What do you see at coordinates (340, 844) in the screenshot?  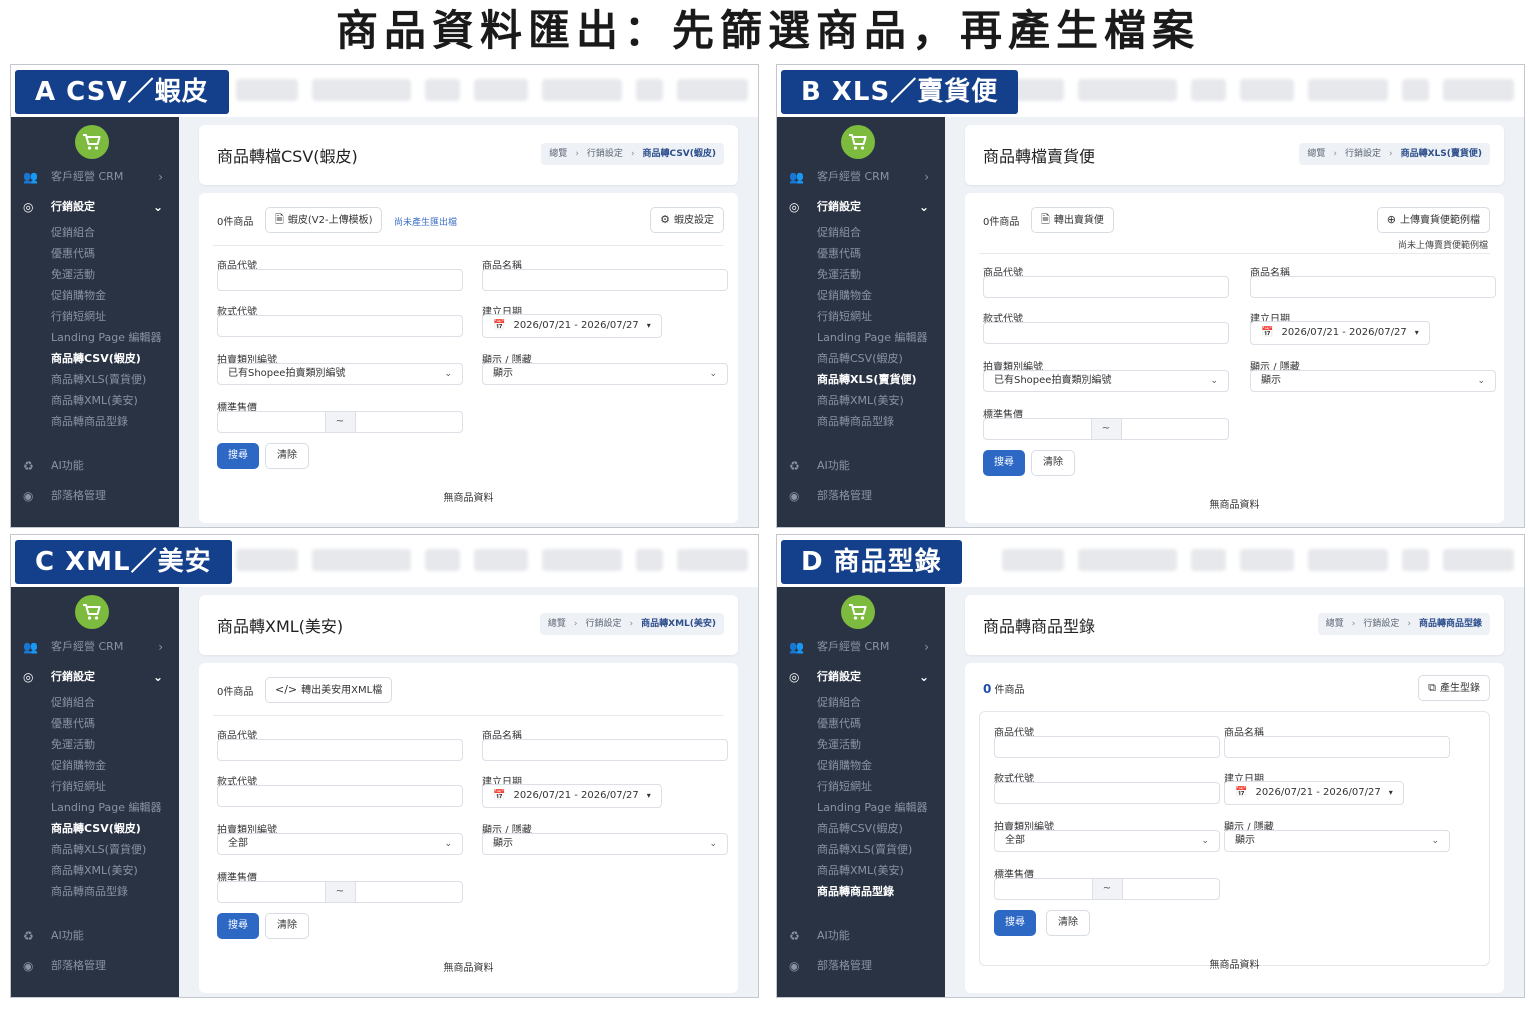 I see `auction-category-select: 全部 ⌄` at bounding box center [340, 844].